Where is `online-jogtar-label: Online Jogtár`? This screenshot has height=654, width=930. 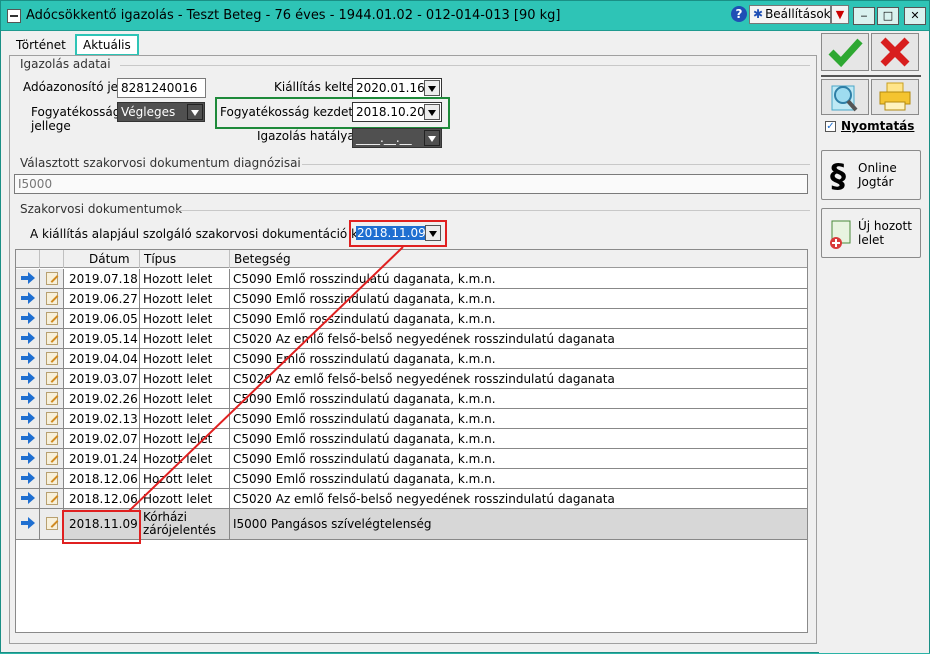 online-jogtar-label: Online Jogtár is located at coordinates (877, 175).